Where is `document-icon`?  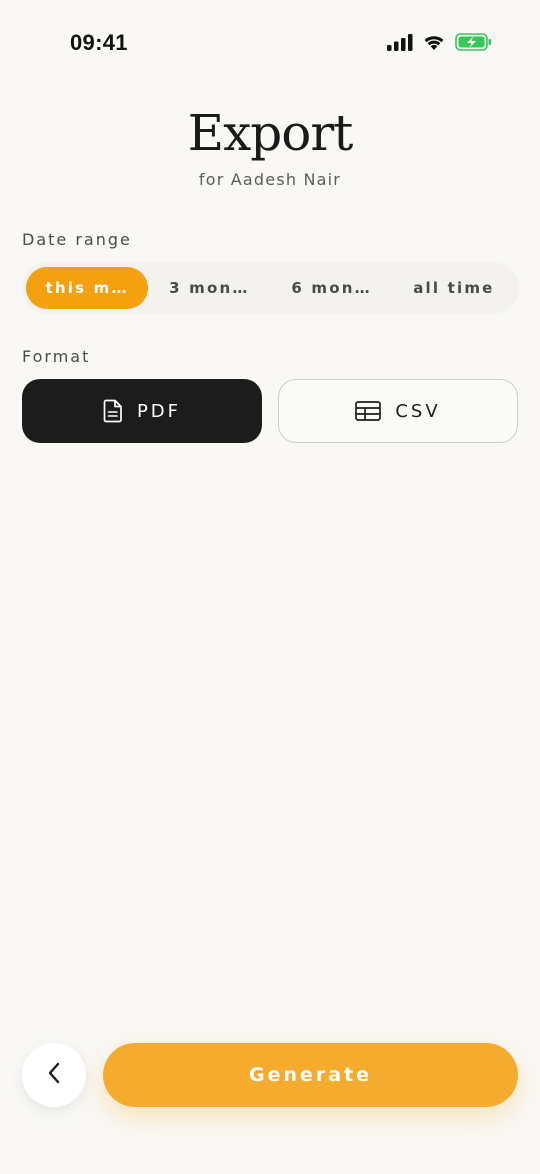
document-icon is located at coordinates (113, 411).